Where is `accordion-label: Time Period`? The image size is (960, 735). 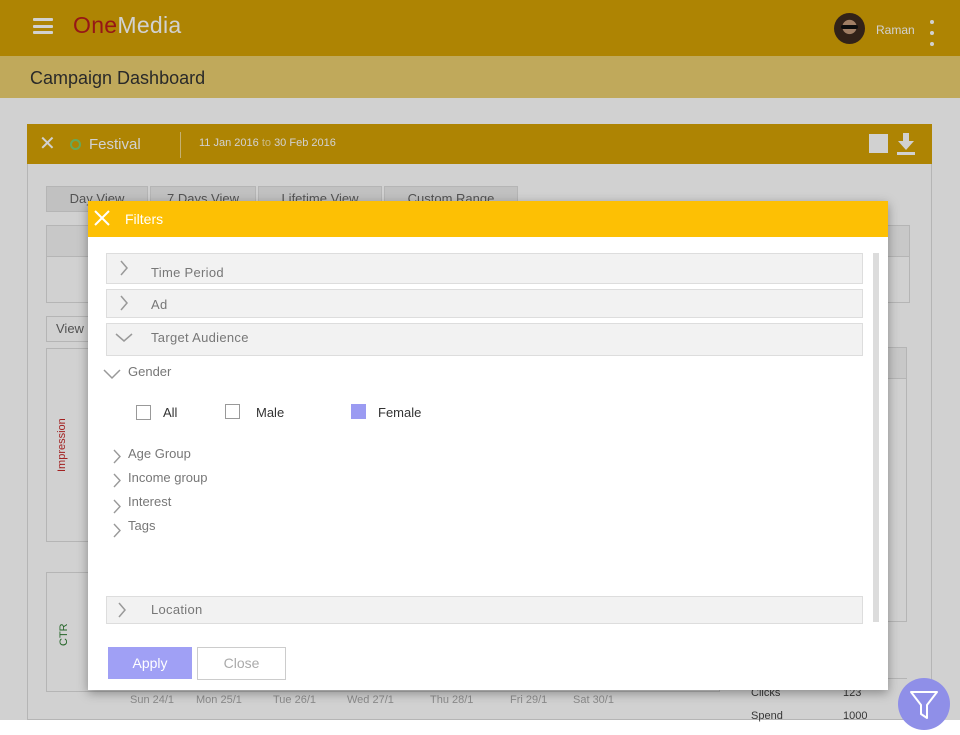 accordion-label: Time Period is located at coordinates (187, 272).